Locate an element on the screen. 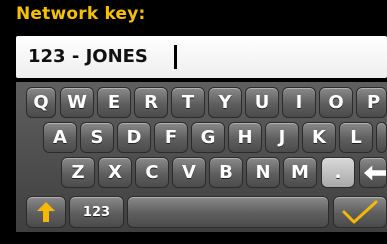 This screenshot has width=387, height=244. key-label: H is located at coordinates (245, 137).